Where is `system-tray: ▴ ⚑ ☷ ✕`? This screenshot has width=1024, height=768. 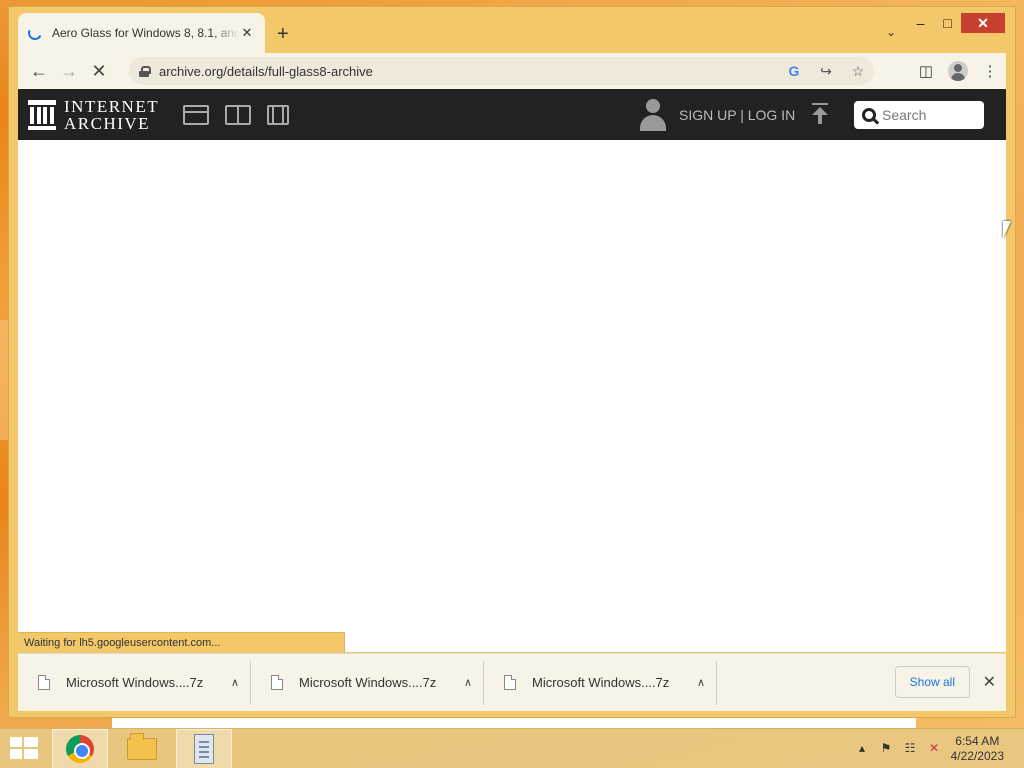
system-tray: ▴ ⚑ ☷ ✕ is located at coordinates (898, 748).